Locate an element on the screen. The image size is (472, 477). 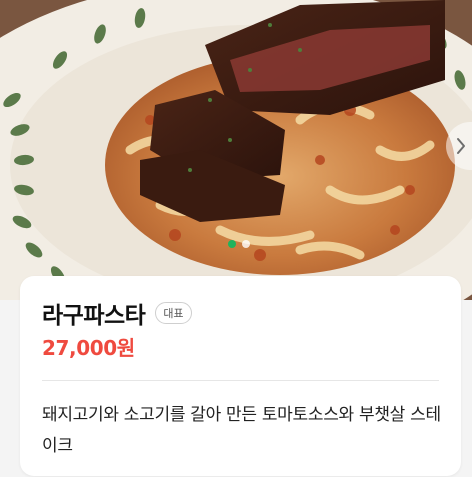
divider is located at coordinates (240, 380).